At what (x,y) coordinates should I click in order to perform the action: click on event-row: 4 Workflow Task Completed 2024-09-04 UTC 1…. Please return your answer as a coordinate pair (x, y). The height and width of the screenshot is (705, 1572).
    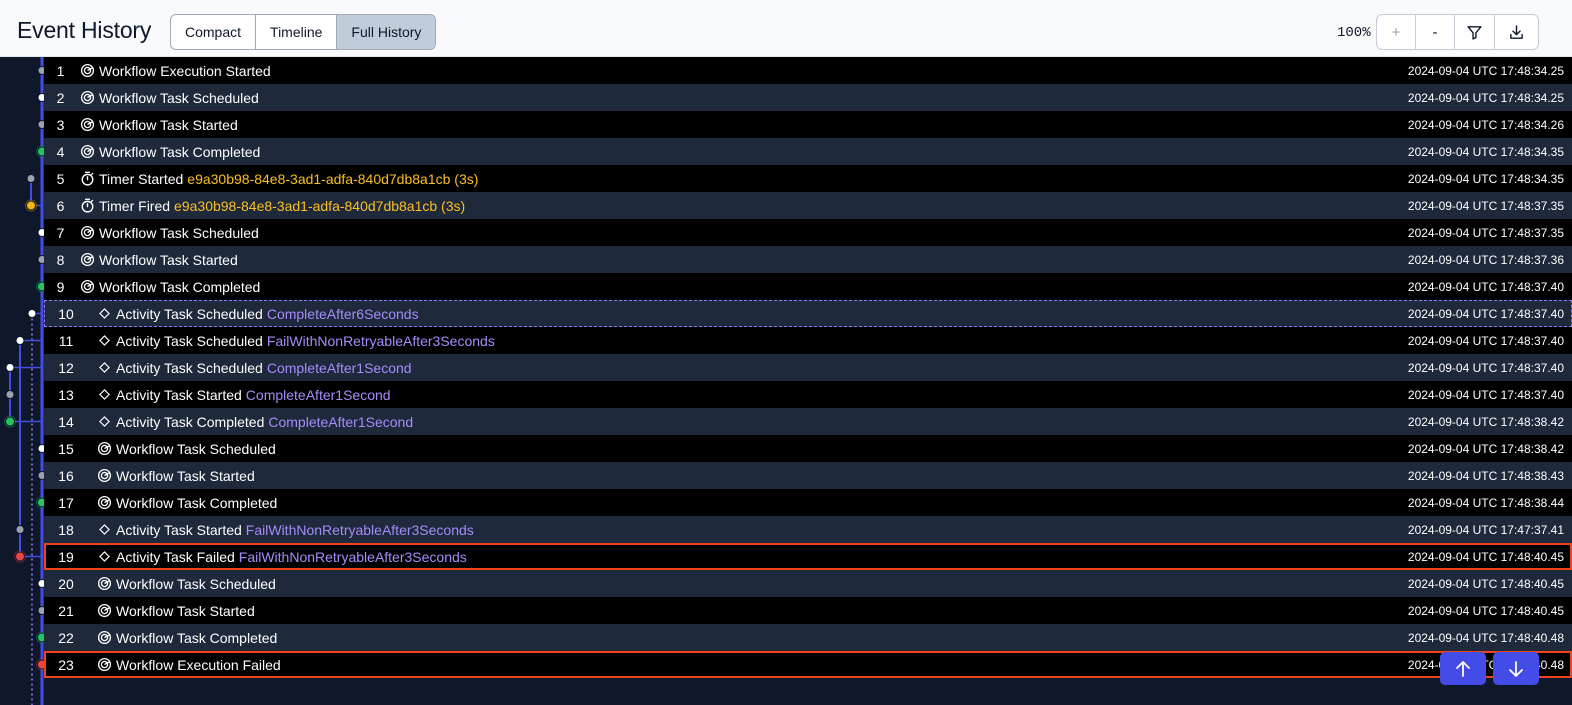
    Looking at the image, I should click on (808, 151).